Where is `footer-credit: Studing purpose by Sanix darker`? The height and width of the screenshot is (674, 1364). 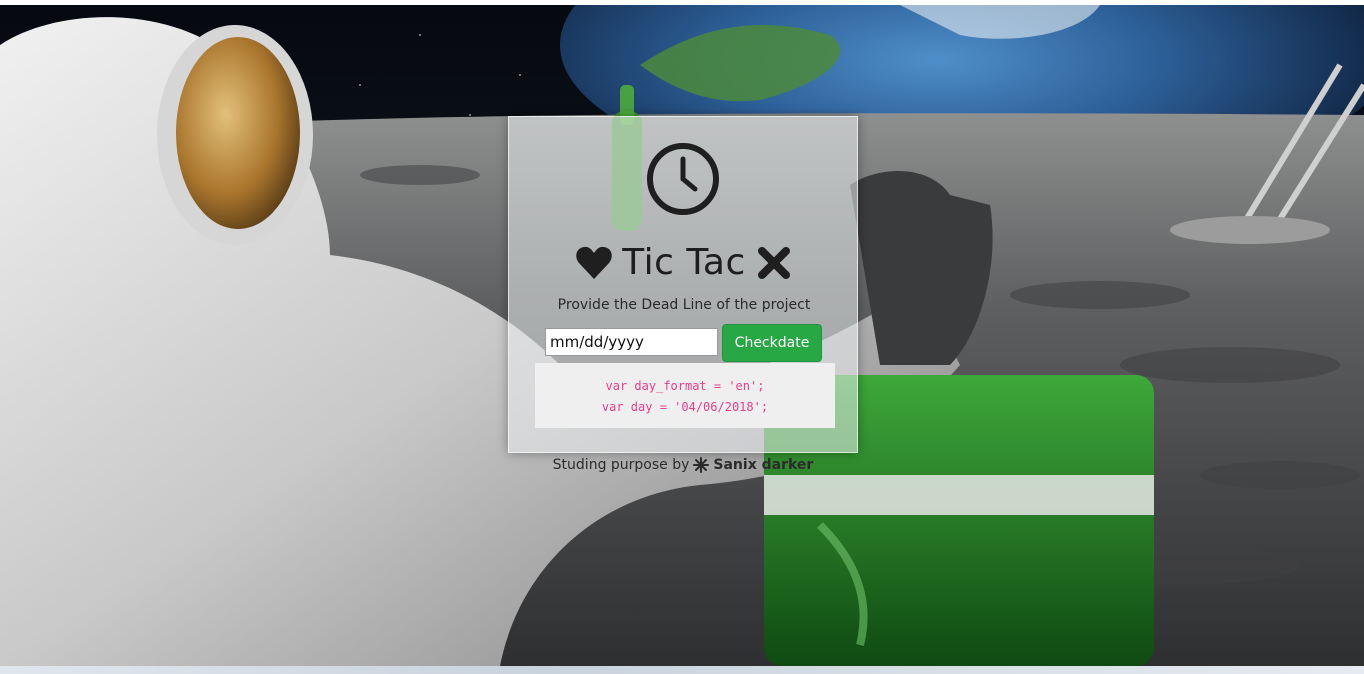
footer-credit: Studing purpose by Sanix darker is located at coordinates (683, 465).